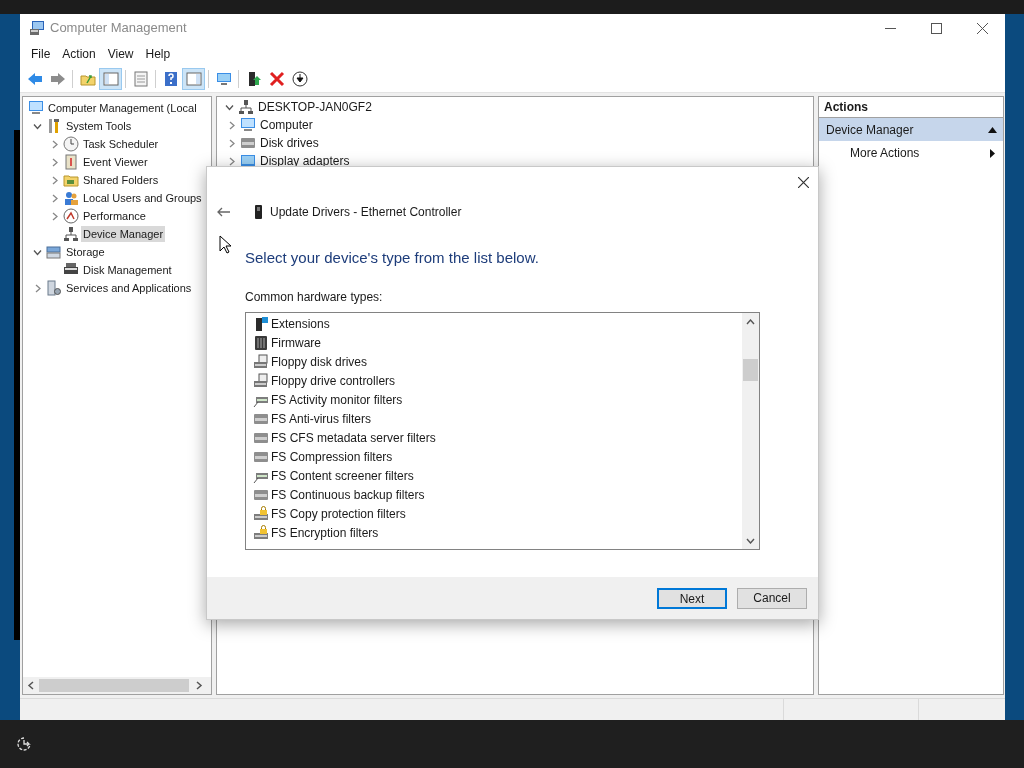 The image size is (1024, 768). Describe the element at coordinates (333, 381) in the screenshot. I see `list-item: Floppy drive controllers` at that location.